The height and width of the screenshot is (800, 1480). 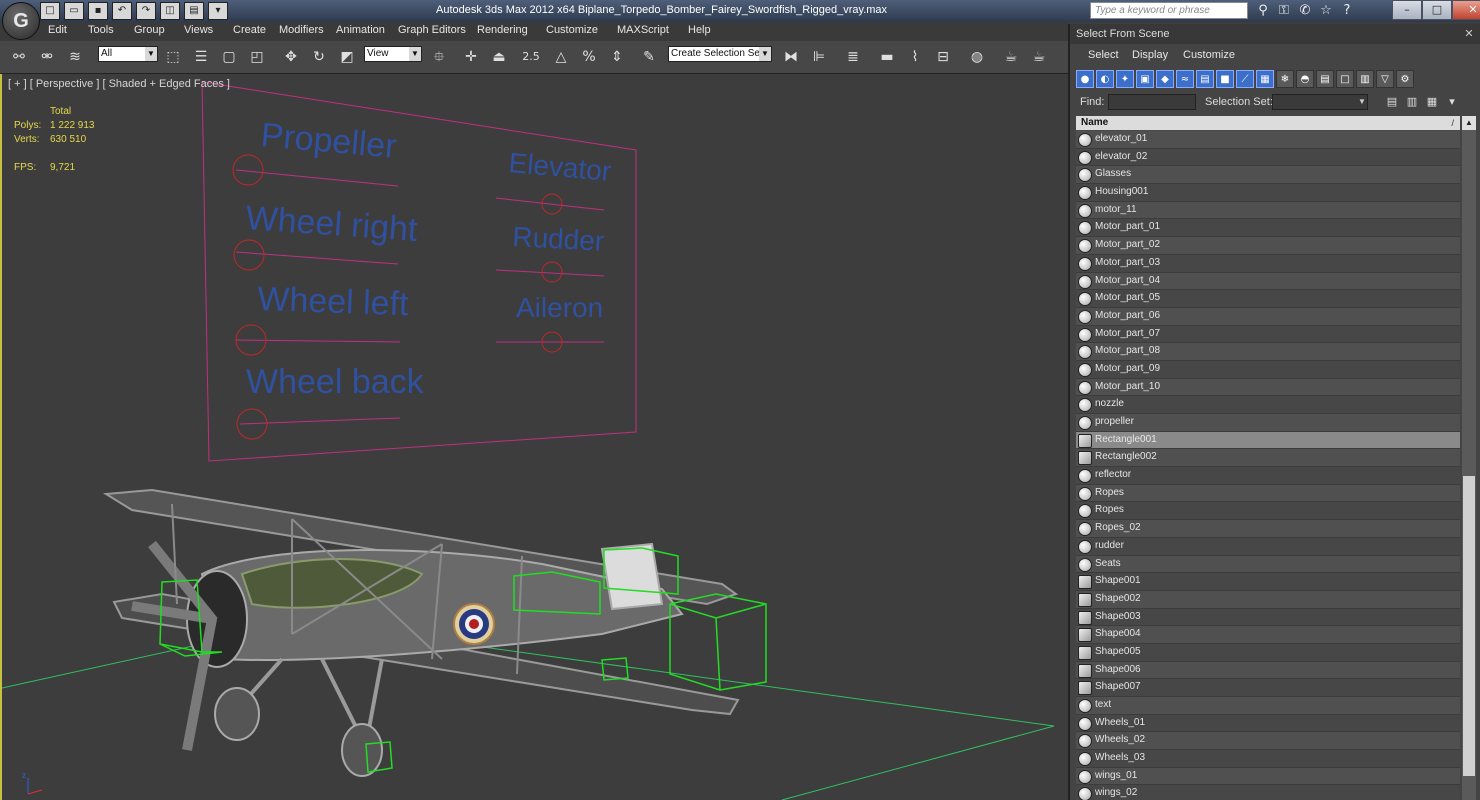 What do you see at coordinates (1268, 582) in the screenshot?
I see `list-item: Shape001` at bounding box center [1268, 582].